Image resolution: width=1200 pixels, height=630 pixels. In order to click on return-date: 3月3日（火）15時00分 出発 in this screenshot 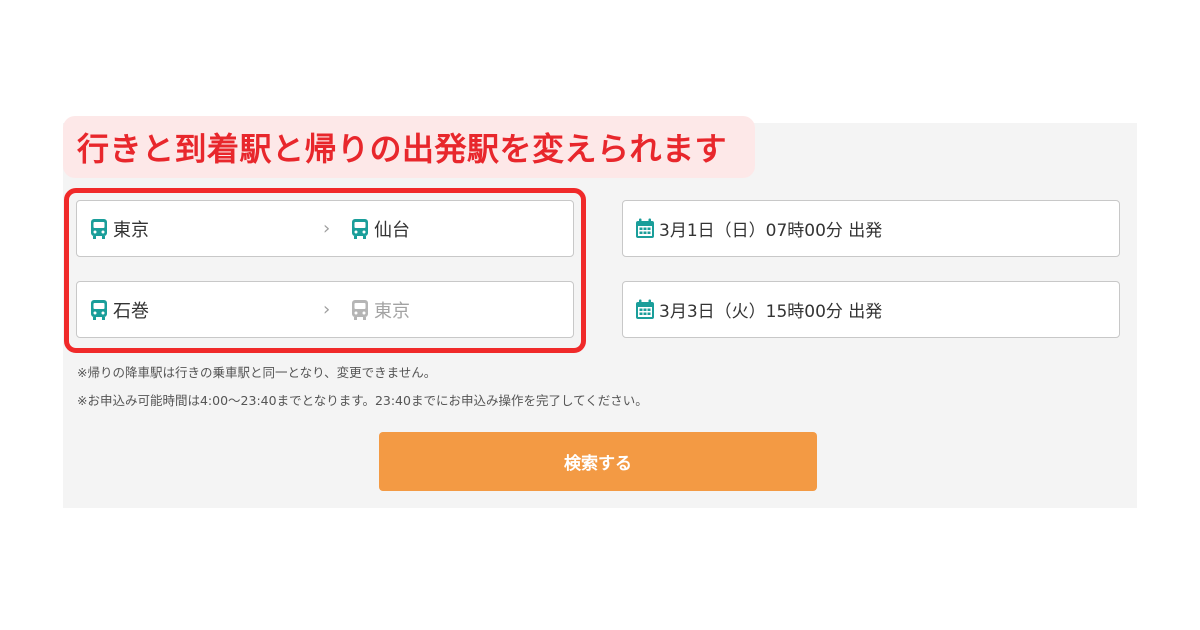, I will do `click(758, 309)`.